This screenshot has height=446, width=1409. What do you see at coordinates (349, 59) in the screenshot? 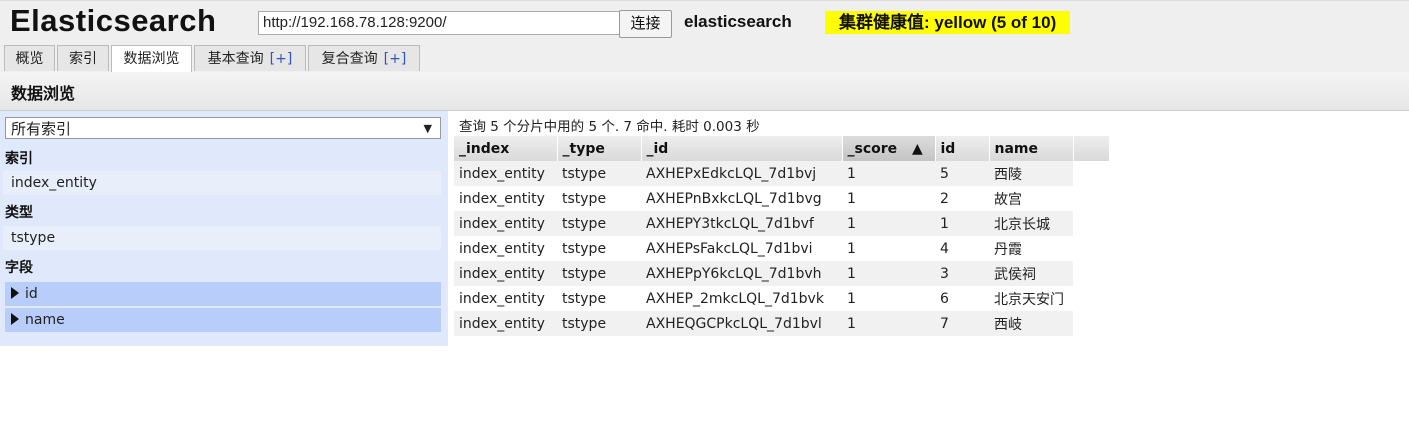
I see `tab-label: 复合查询` at bounding box center [349, 59].